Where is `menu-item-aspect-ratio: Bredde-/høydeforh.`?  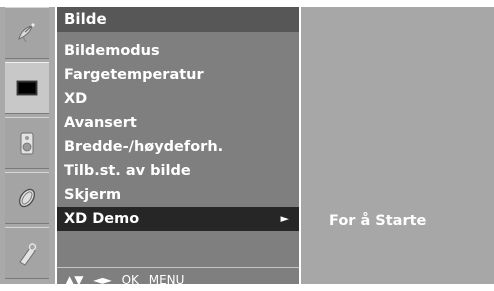 menu-item-aspect-ratio: Bredde-/høydeforh. is located at coordinates (178, 147).